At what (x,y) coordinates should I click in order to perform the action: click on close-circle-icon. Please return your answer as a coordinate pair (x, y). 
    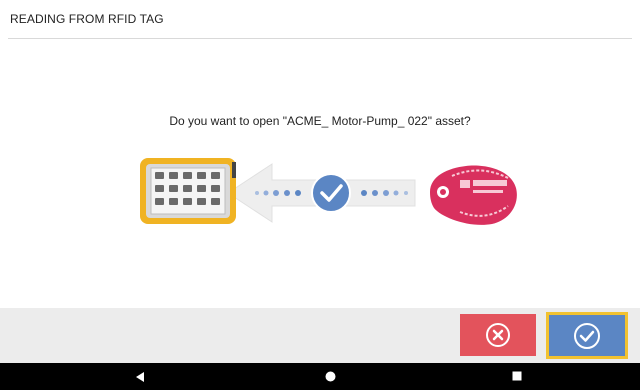
    Looking at the image, I should click on (498, 335).